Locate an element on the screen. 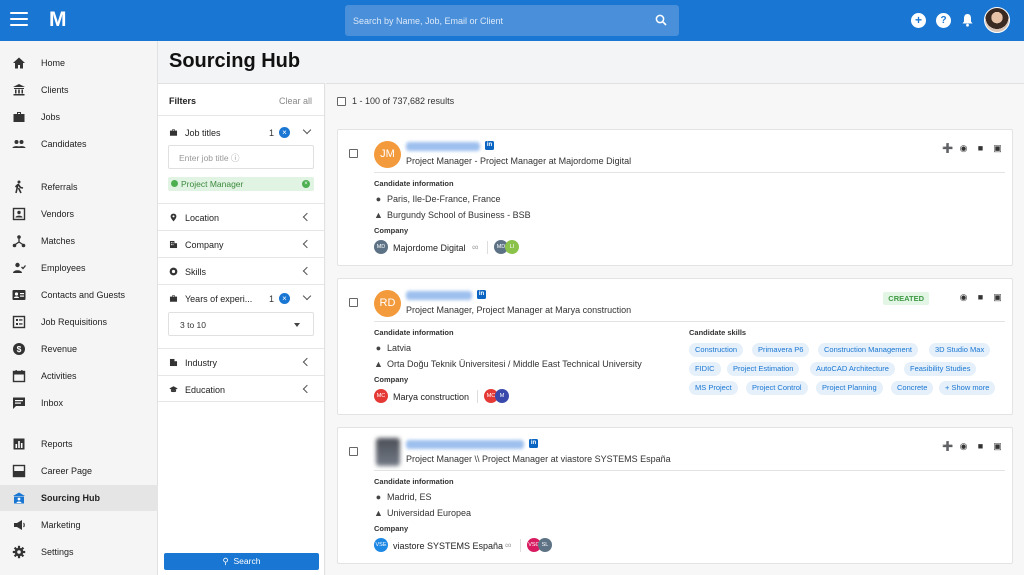 The height and width of the screenshot is (575, 1024). user-avatar is located at coordinates (997, 20).